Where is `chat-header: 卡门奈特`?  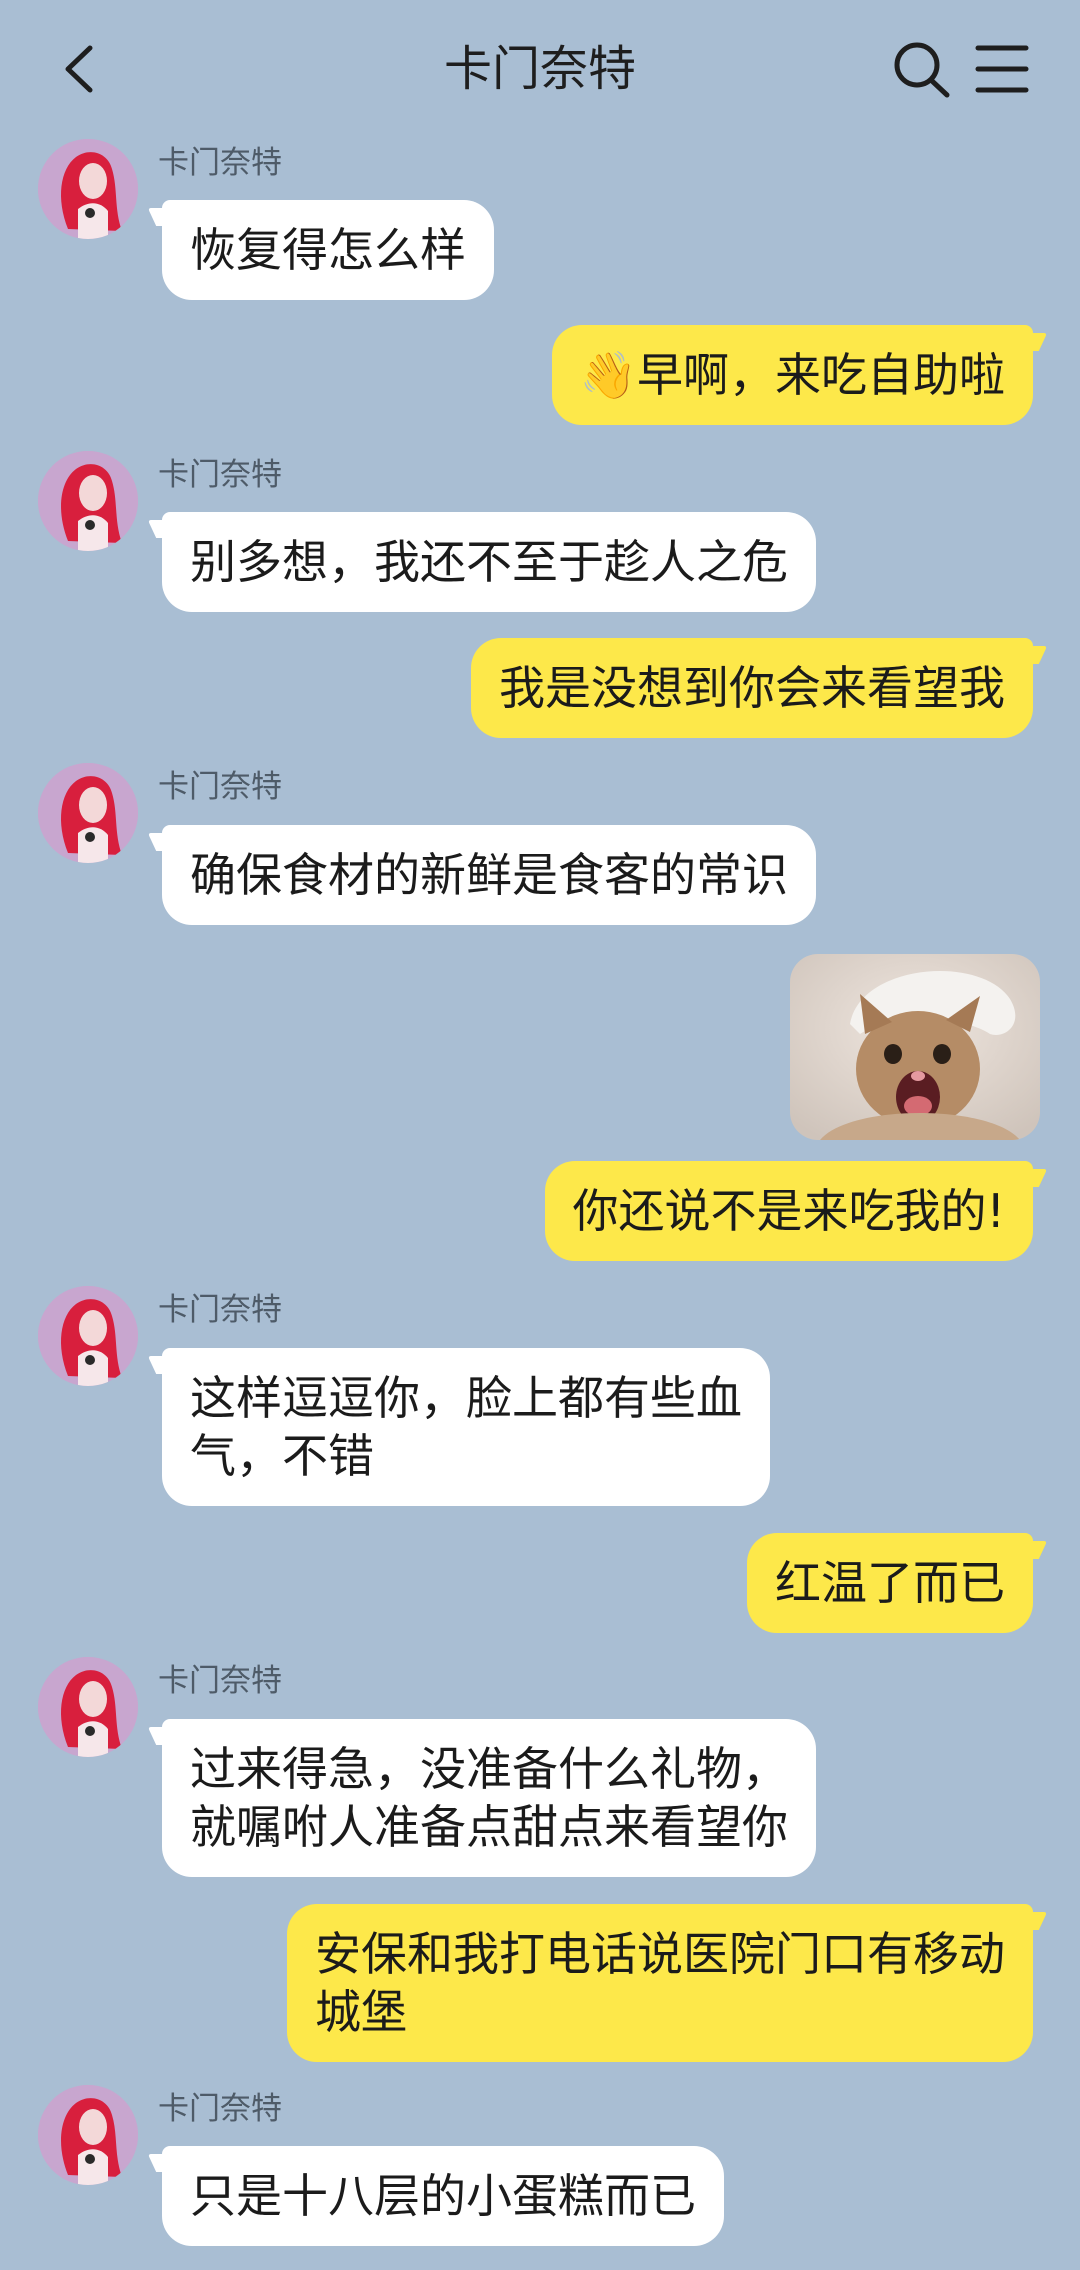
chat-header: 卡门奈特 is located at coordinates (540, 67).